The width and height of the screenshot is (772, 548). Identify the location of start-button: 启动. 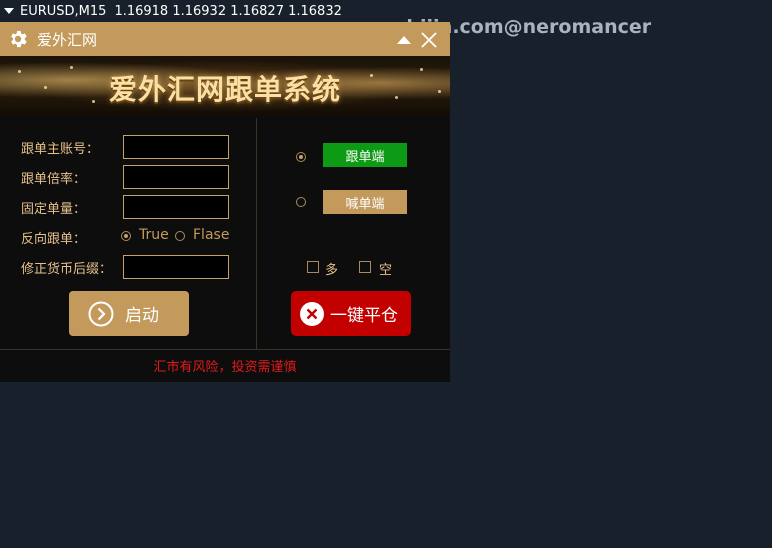
(129, 313).